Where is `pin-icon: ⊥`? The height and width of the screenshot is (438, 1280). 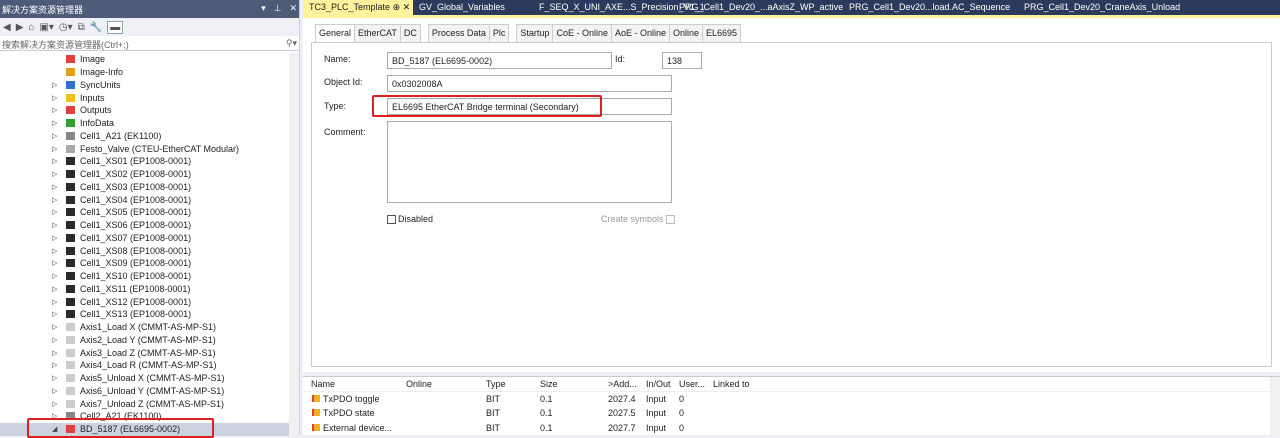
pin-icon: ⊥ is located at coordinates (278, 8).